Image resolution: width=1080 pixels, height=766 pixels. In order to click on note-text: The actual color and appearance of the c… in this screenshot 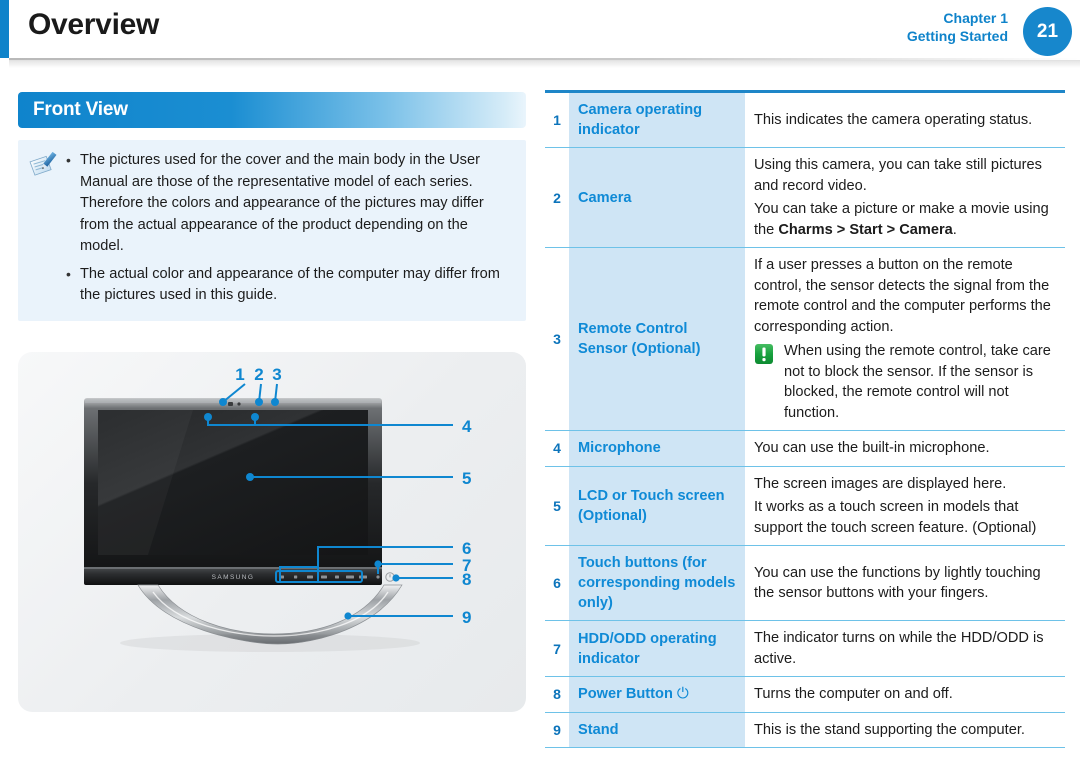, I will do `click(290, 284)`.